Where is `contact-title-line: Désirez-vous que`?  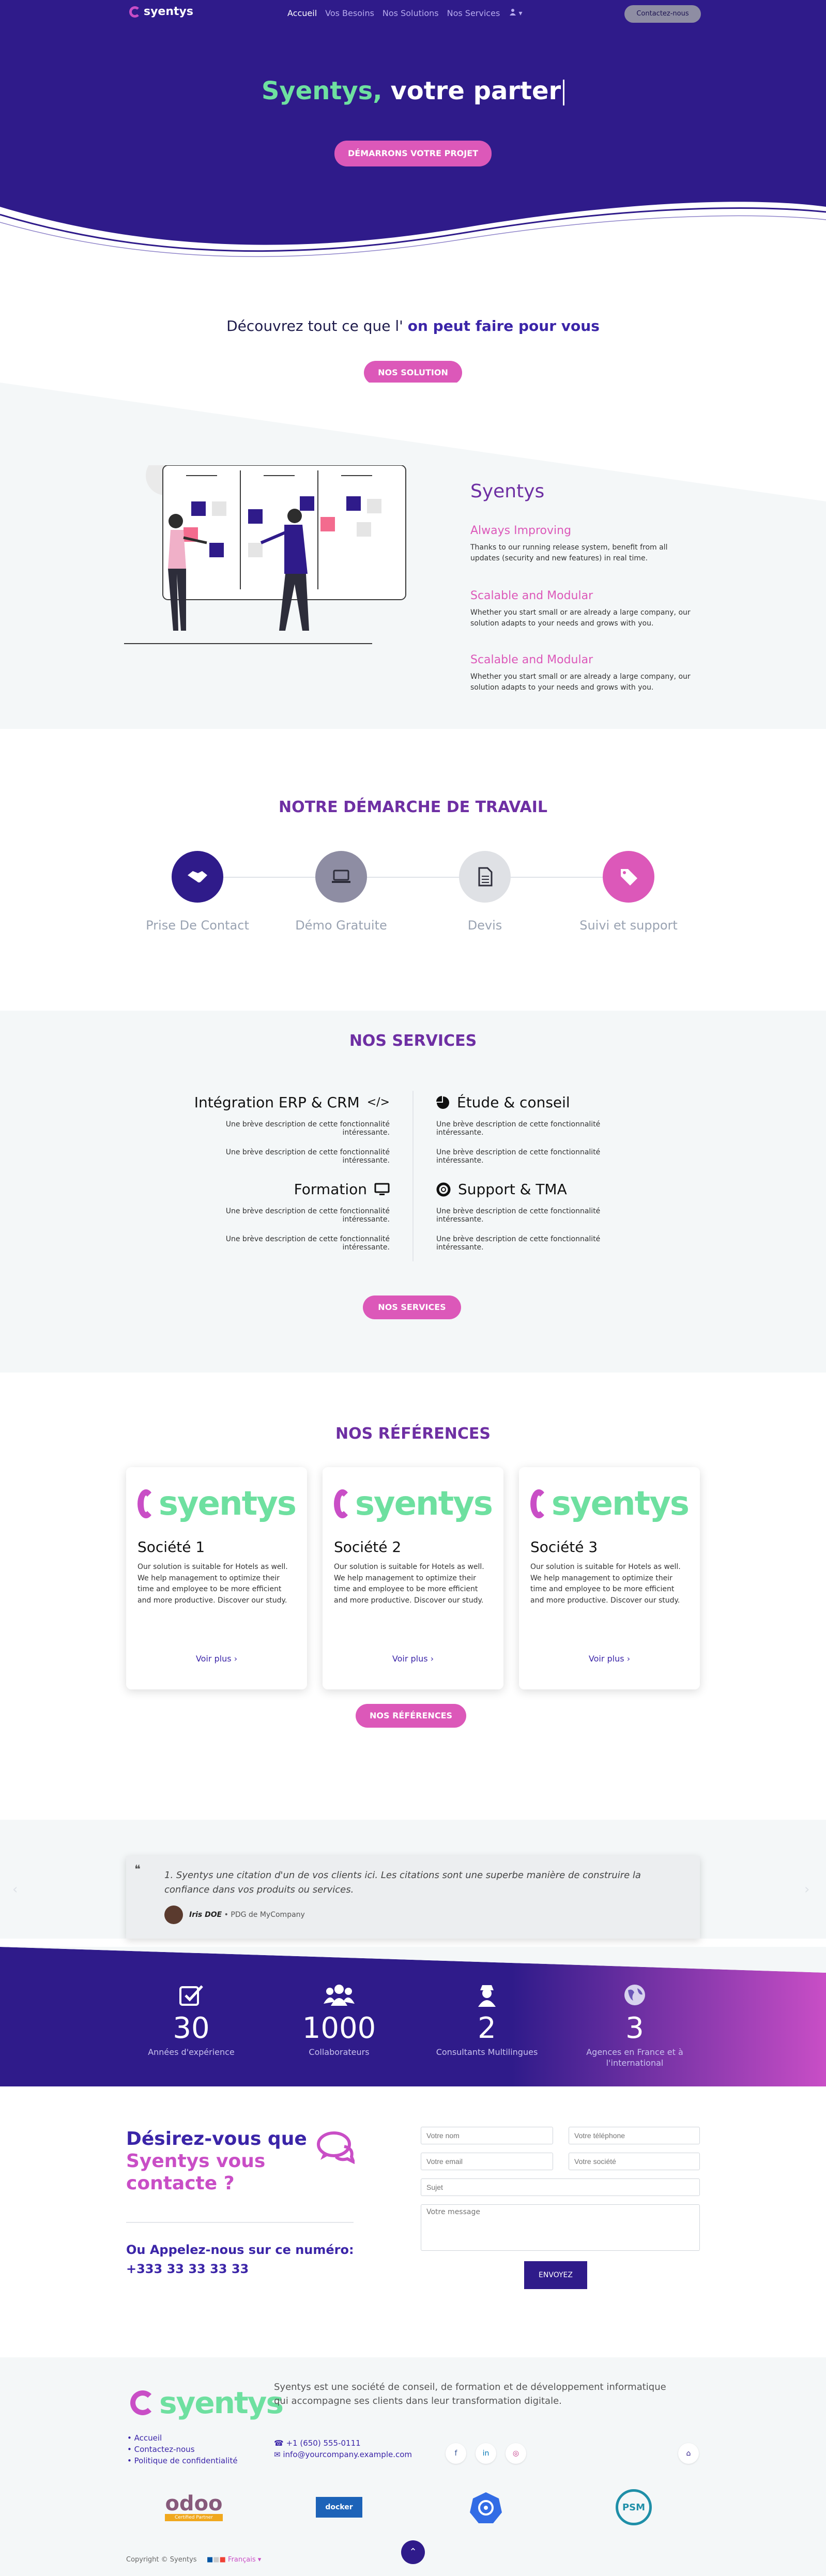
contact-title-line: Désirez-vous que is located at coordinates (216, 2139).